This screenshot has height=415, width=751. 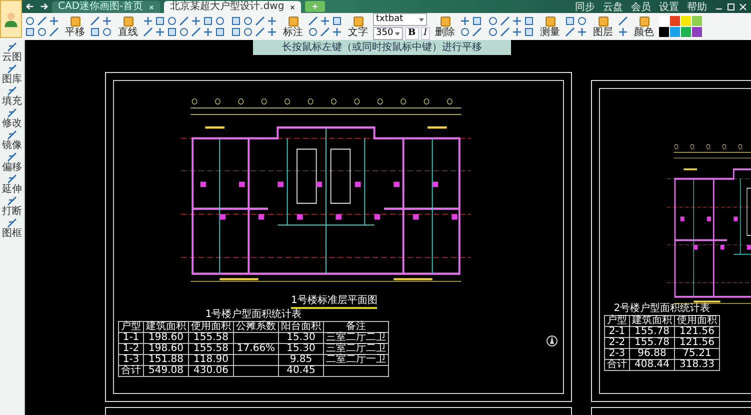 I want to click on tool-button: 平移, so click(x=75, y=27).